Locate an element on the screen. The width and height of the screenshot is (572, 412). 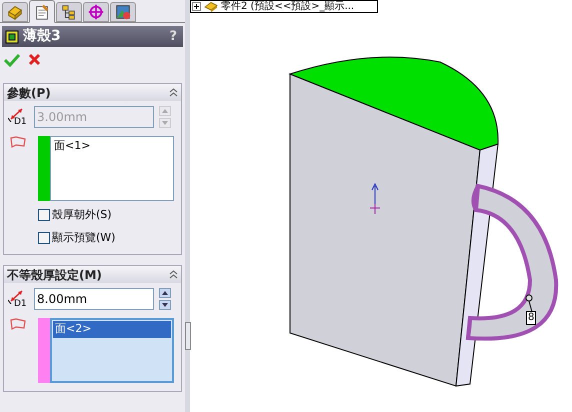
document-icon is located at coordinates (42, 11).